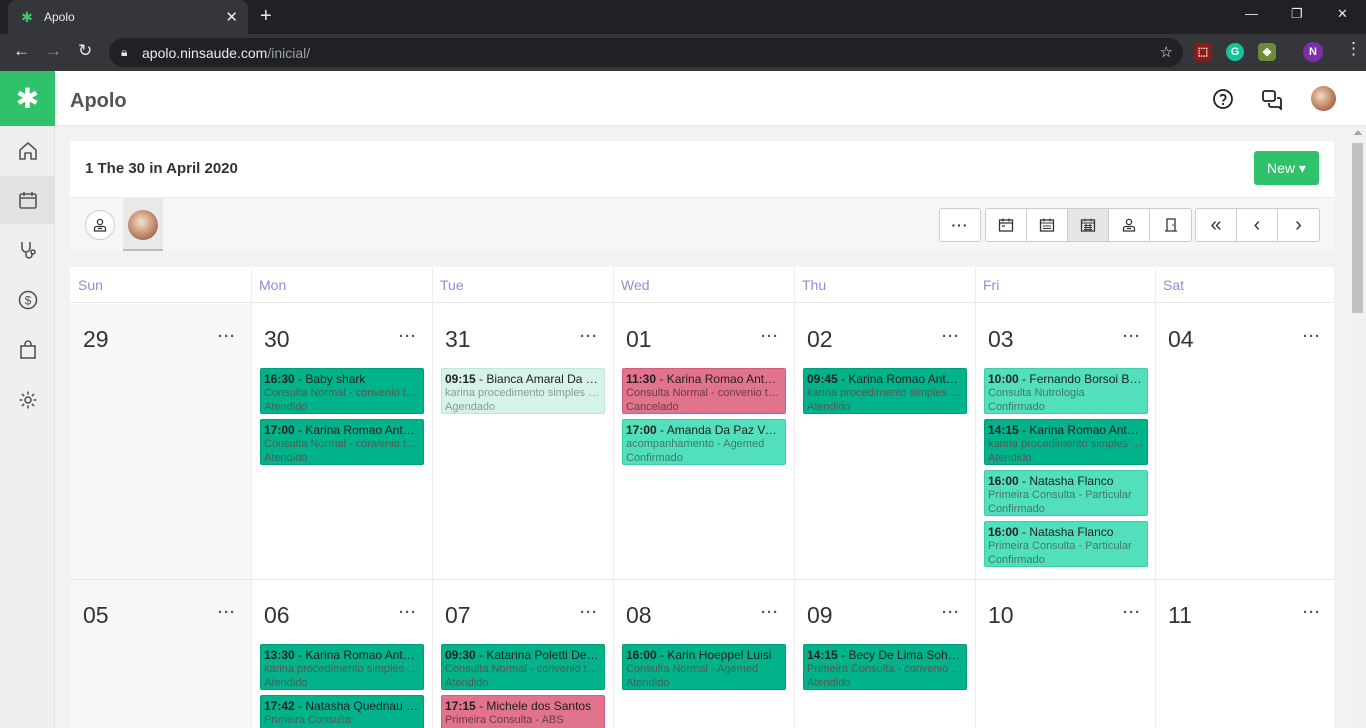 This screenshot has height=728, width=1366. I want to click on appointment-title: 16:00 - Karin Hoeppel Luisi, so click(704, 655).